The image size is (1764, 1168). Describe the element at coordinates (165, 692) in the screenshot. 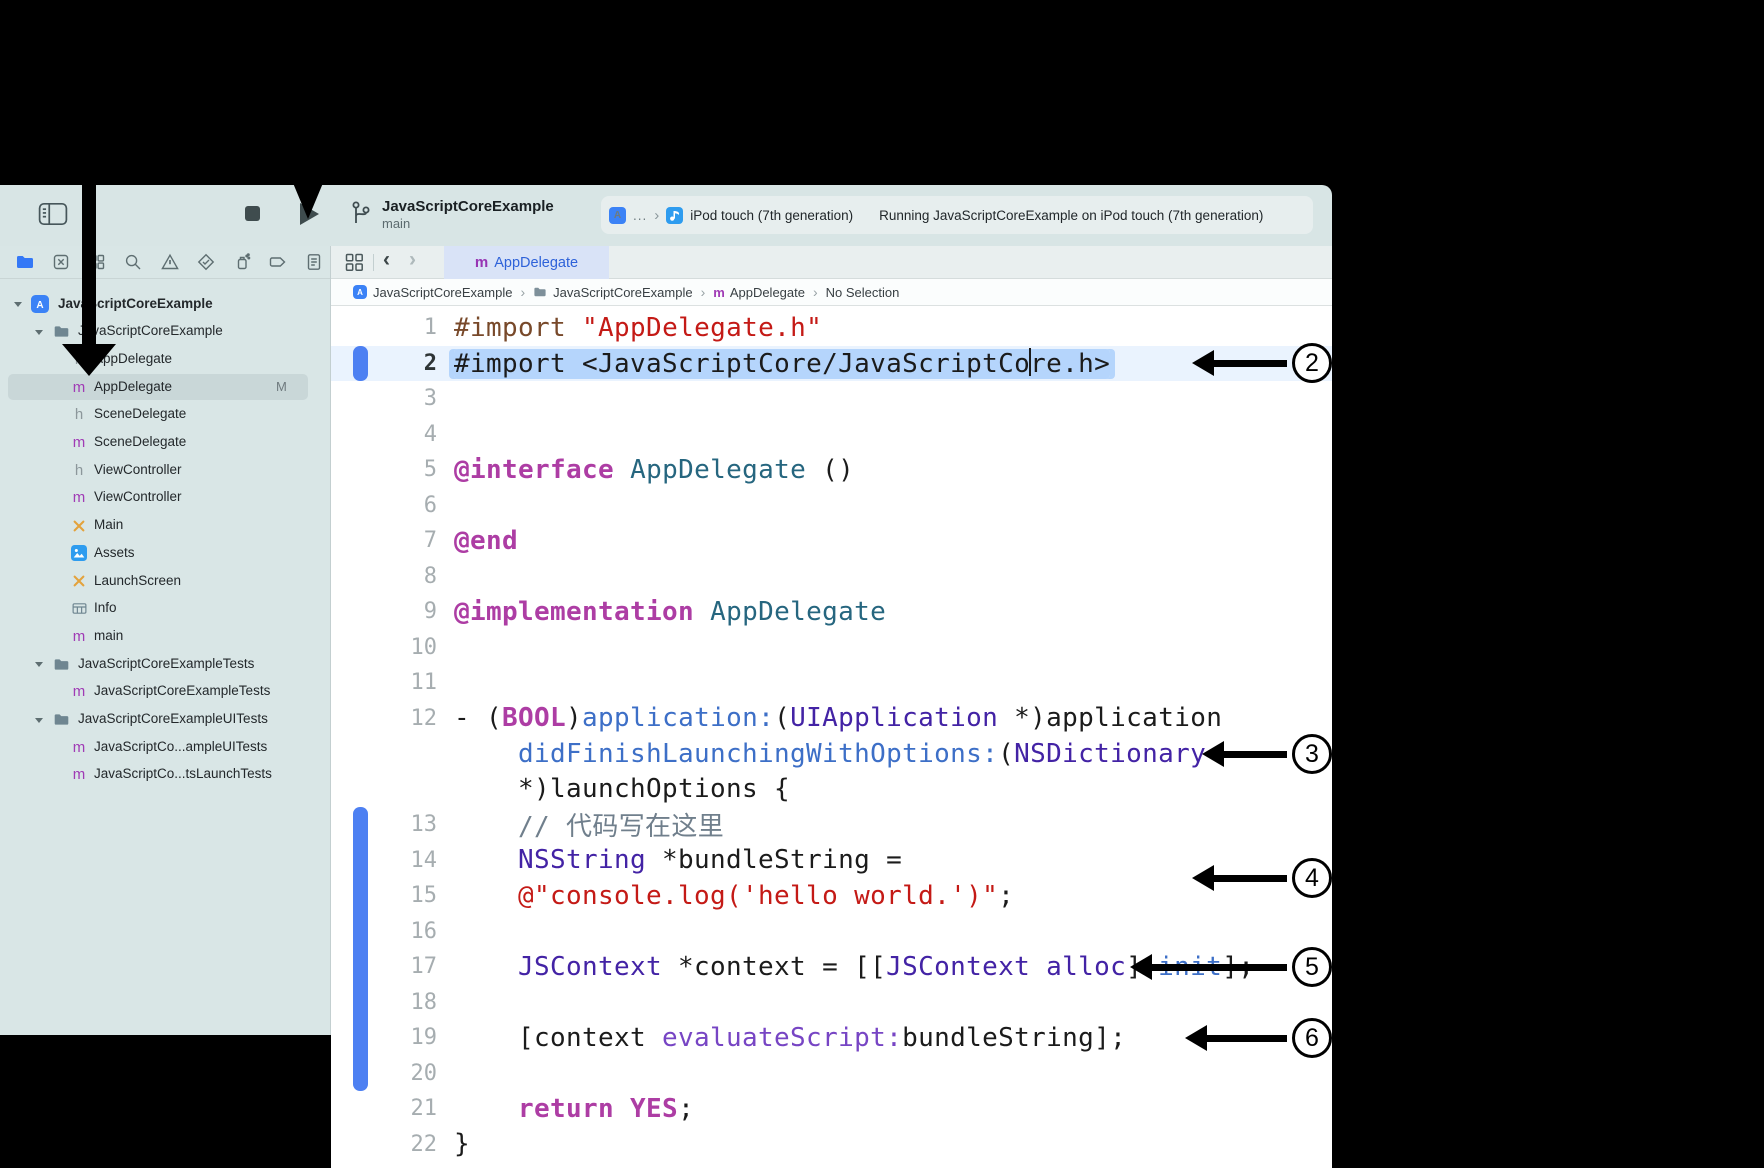

I see `file-row-javascriptcoreexampletests: m JavaScriptCoreExampleTests` at that location.